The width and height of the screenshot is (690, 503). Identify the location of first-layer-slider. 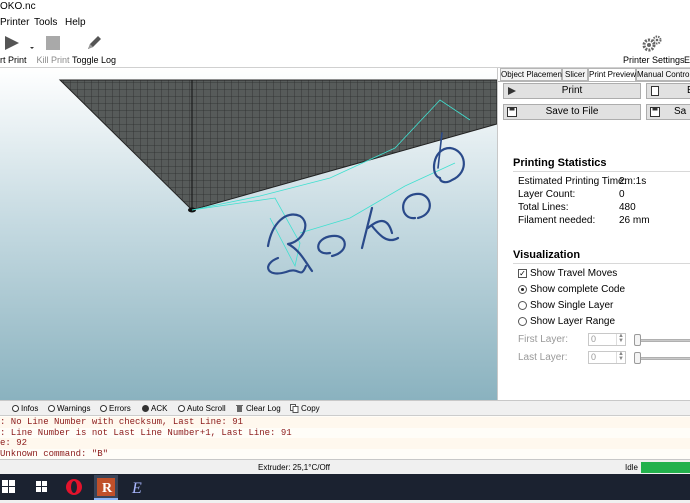
(662, 340).